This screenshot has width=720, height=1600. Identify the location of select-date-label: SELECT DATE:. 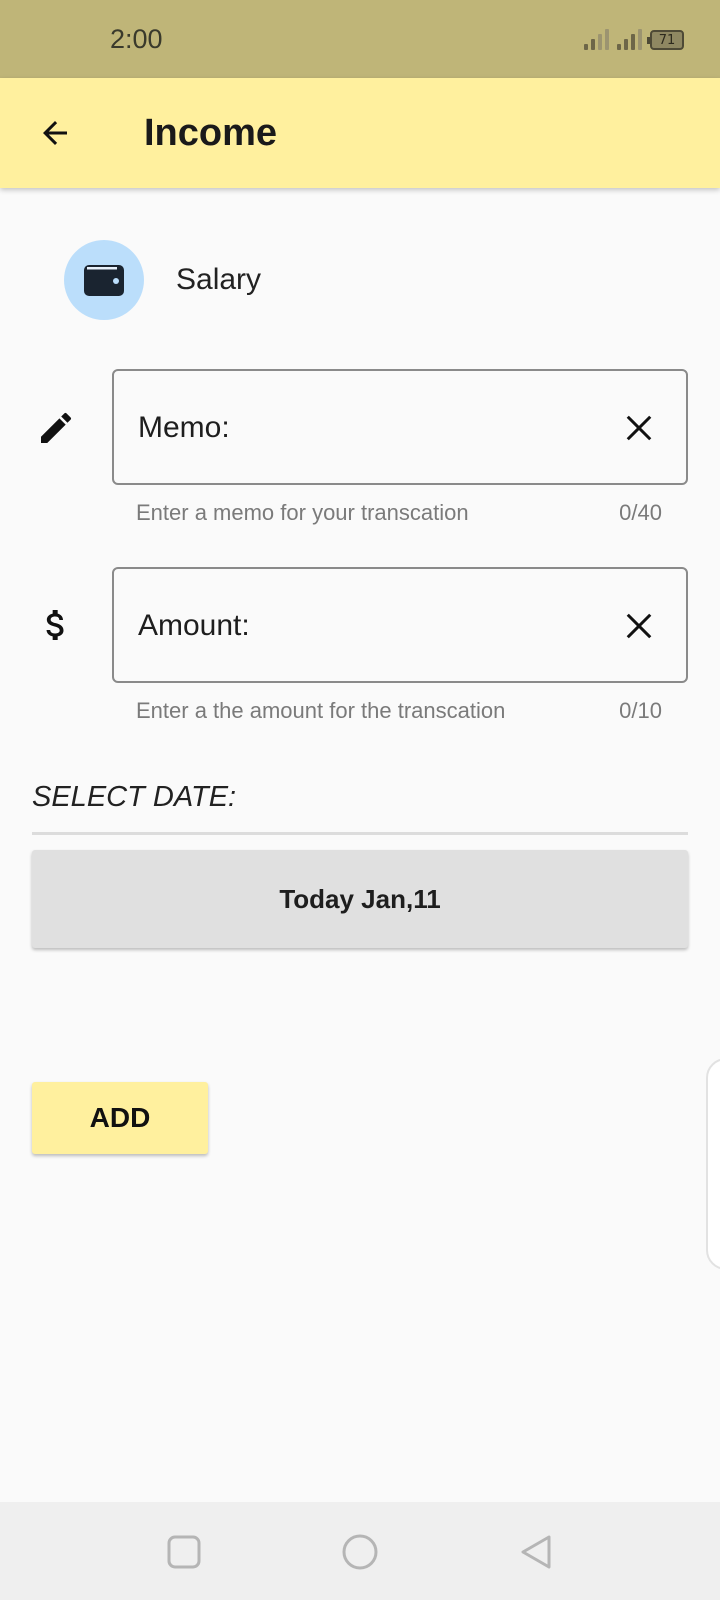
(134, 797).